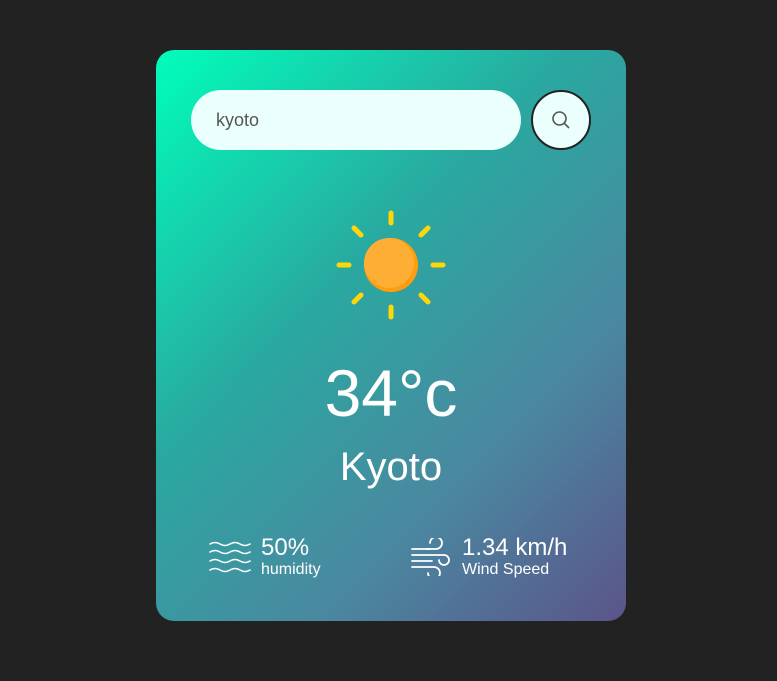 Image resolution: width=777 pixels, height=681 pixels. Describe the element at coordinates (391, 265) in the screenshot. I see `sun-icon` at that location.